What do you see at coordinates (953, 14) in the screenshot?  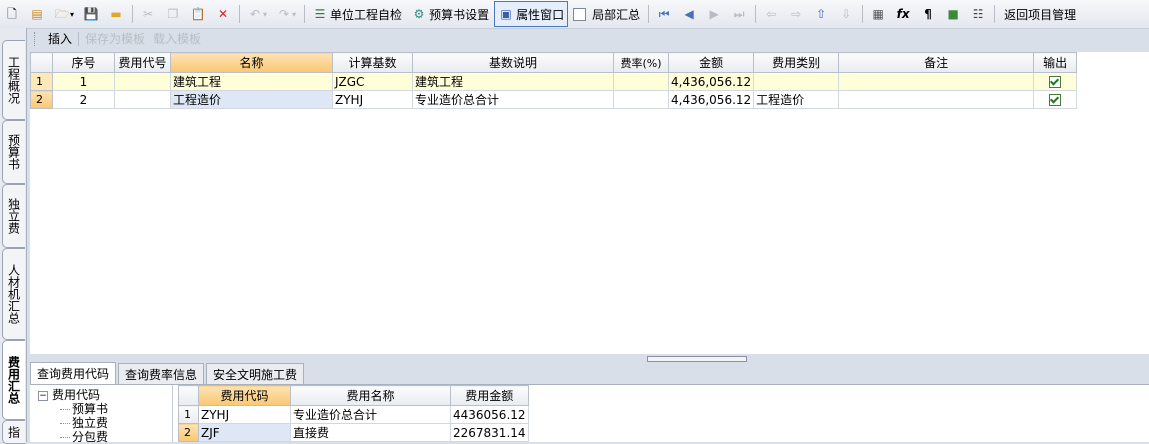 I see `cube-button: ■` at bounding box center [953, 14].